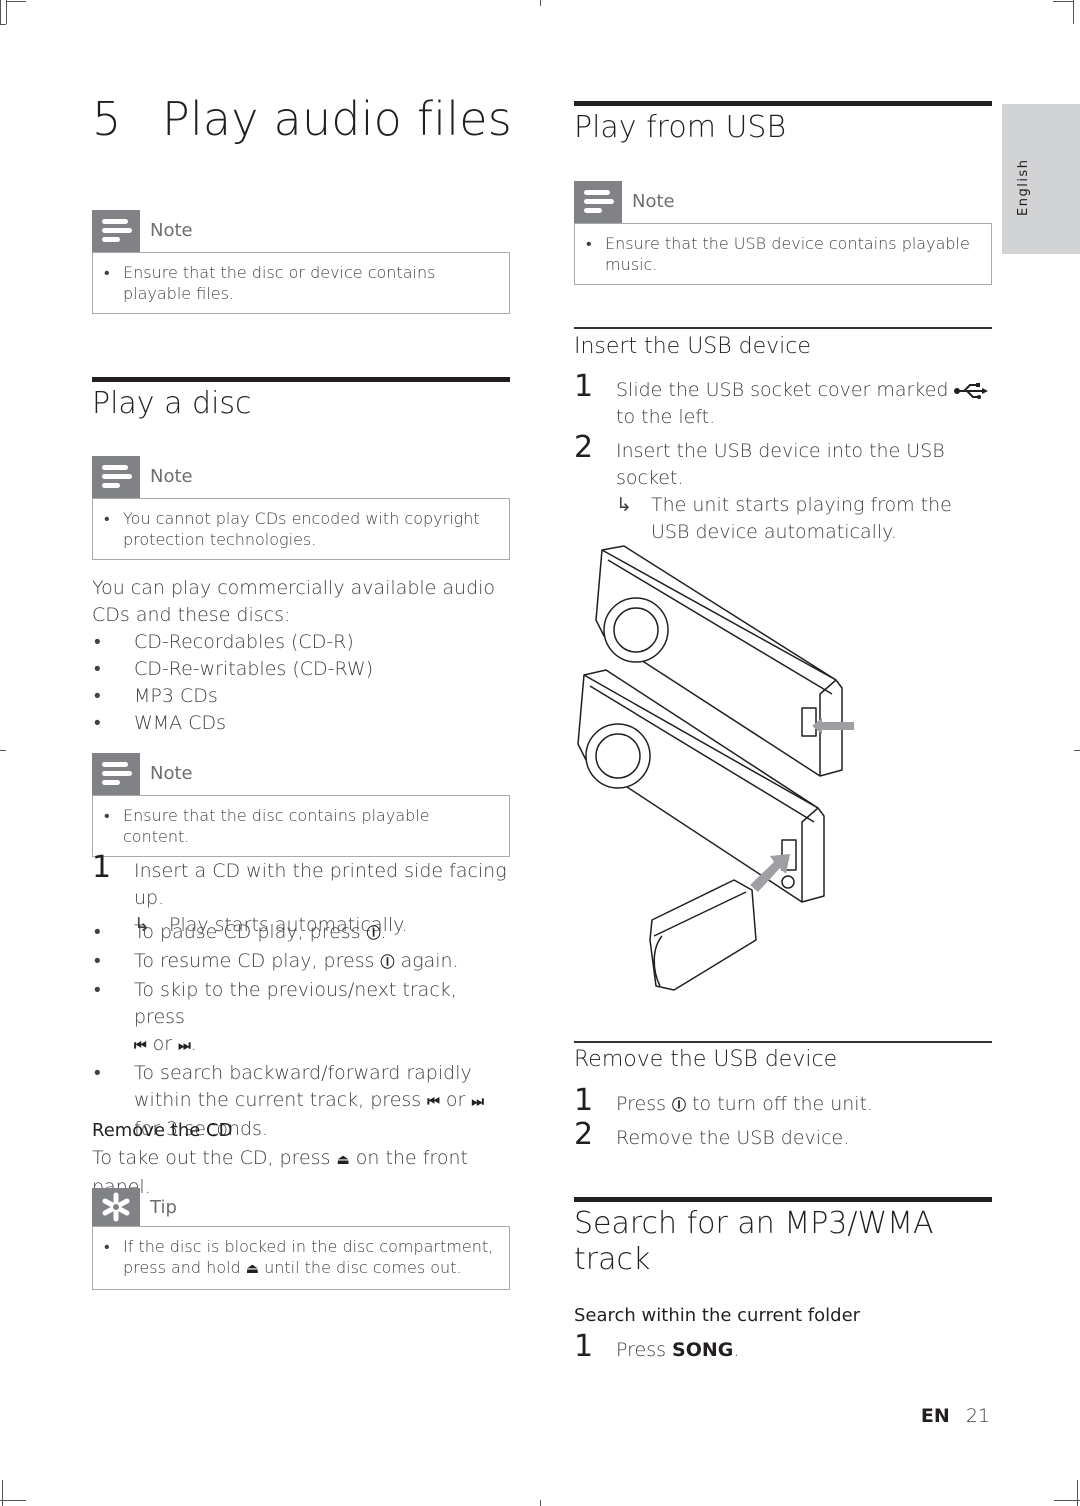 This screenshot has width=1080, height=1506. I want to click on list-item: • MP3 CDs, so click(156, 696).